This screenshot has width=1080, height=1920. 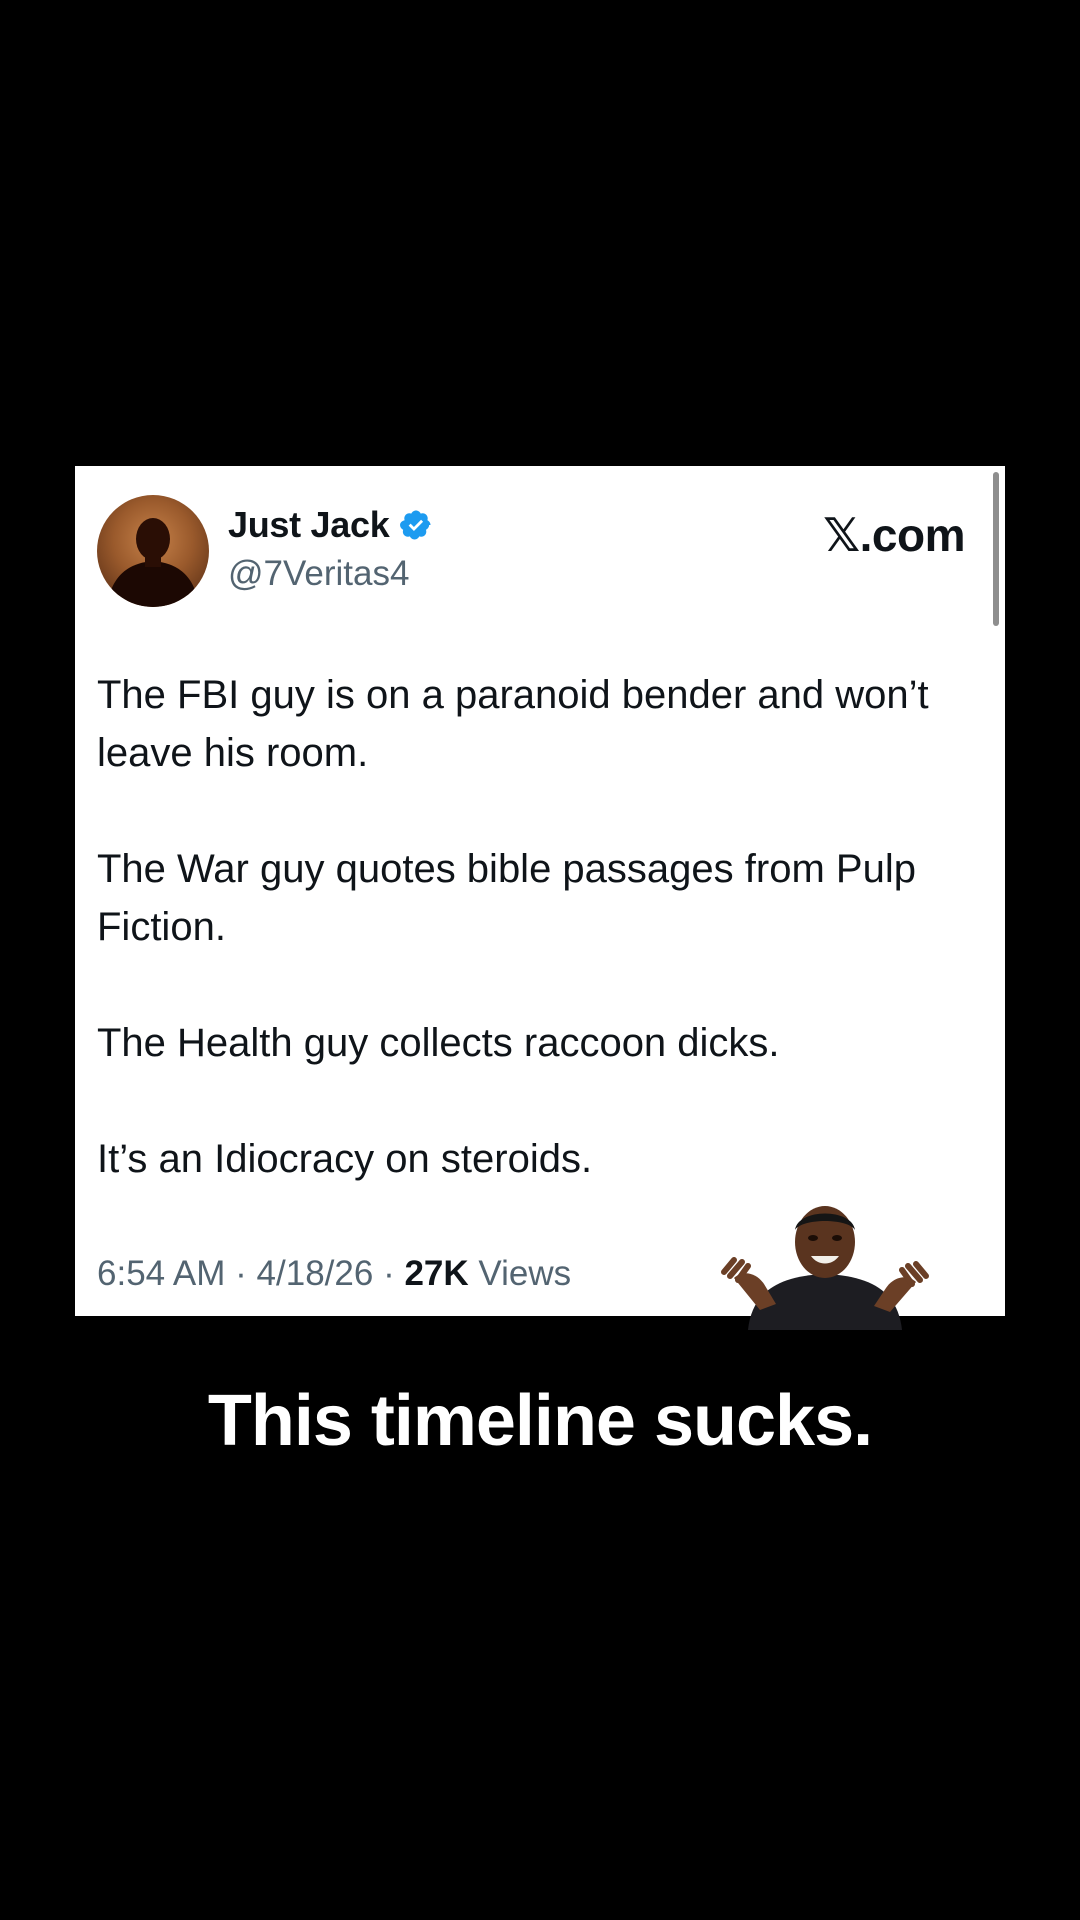 I want to click on author-name-row: Just Jack, so click(x=330, y=525).